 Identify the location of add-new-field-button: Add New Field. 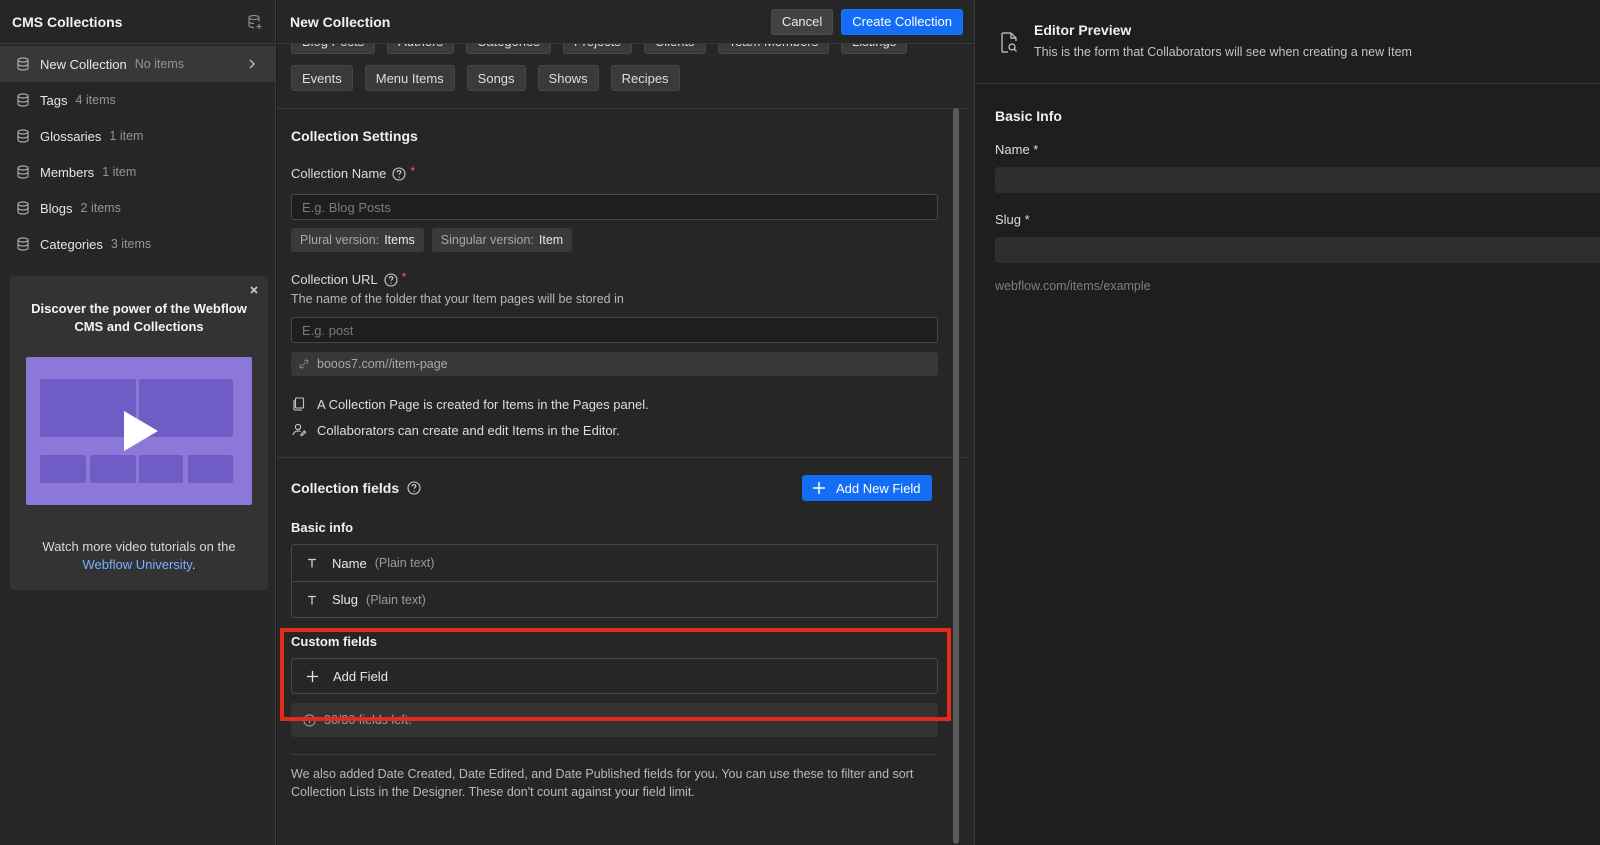
(867, 488).